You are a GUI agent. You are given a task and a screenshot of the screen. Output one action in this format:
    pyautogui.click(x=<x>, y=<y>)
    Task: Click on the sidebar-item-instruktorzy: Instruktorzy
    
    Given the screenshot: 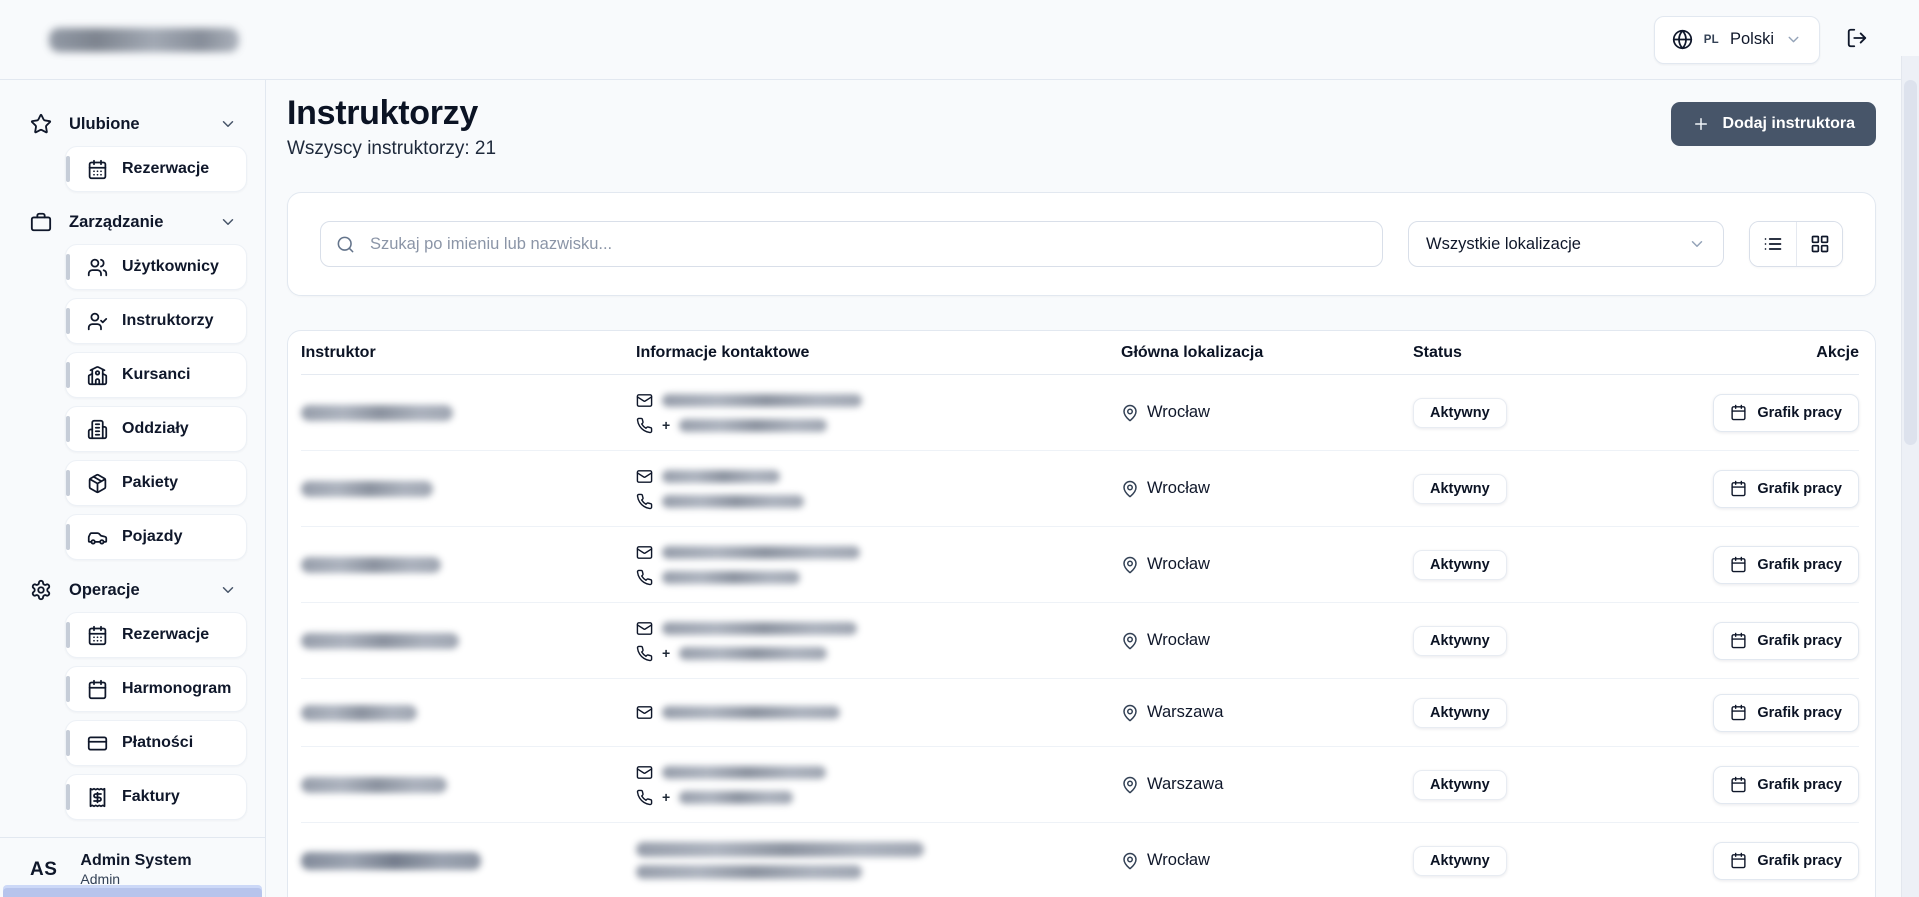 What is the action you would take?
    pyautogui.click(x=156, y=321)
    